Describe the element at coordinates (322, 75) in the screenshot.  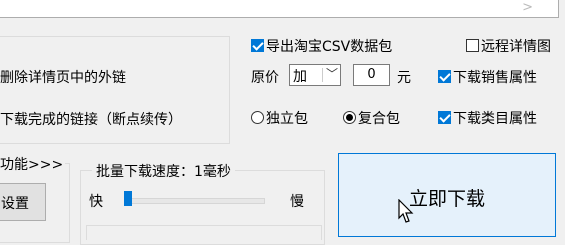
I see `select-divider` at that location.